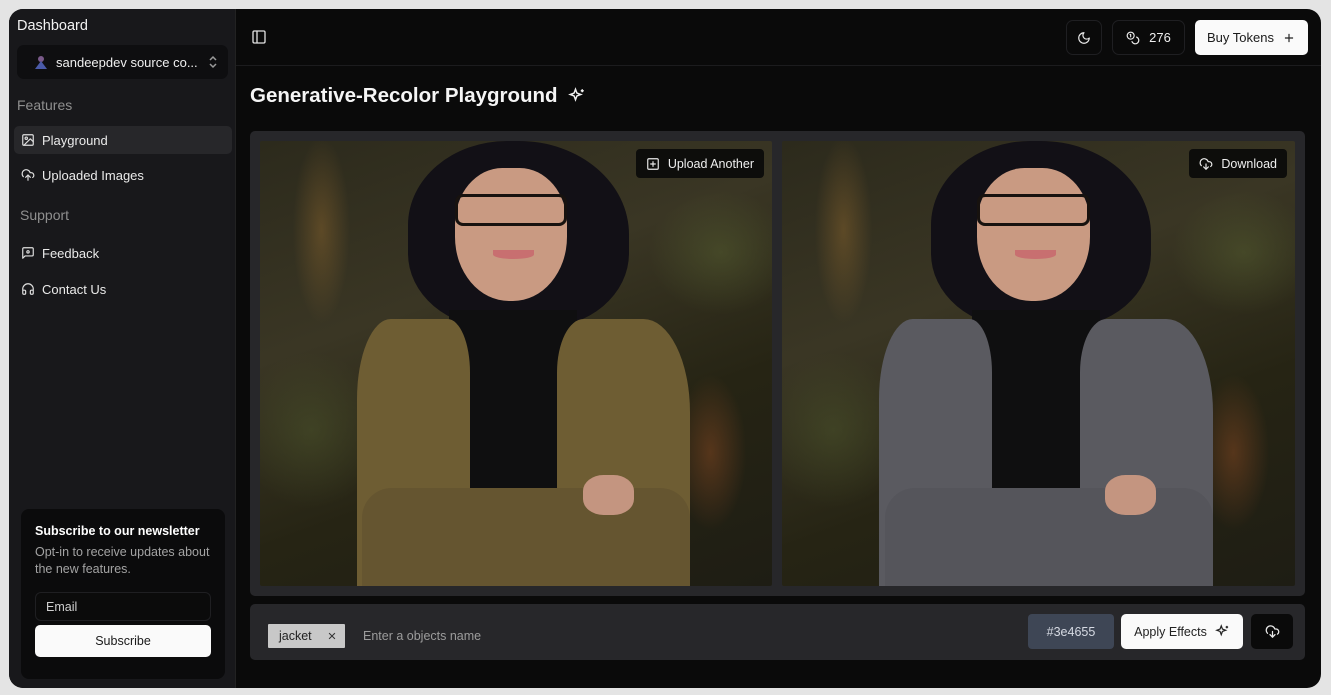 Image resolution: width=1331 pixels, height=695 pixels. I want to click on apply-effects-label: Apply Effects, so click(1170, 631).